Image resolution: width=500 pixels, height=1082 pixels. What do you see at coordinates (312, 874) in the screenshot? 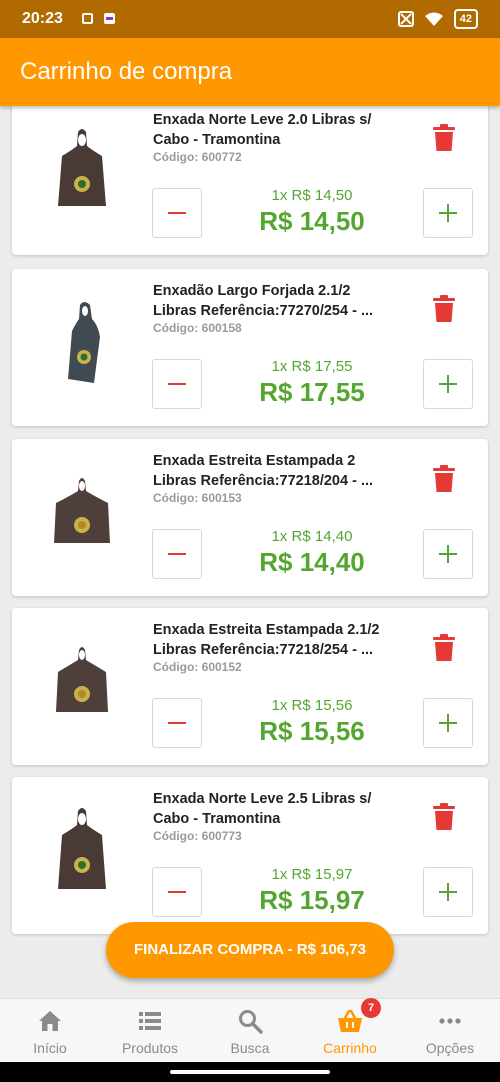
I see `unit-price: 1x R$ 15,97` at bounding box center [312, 874].